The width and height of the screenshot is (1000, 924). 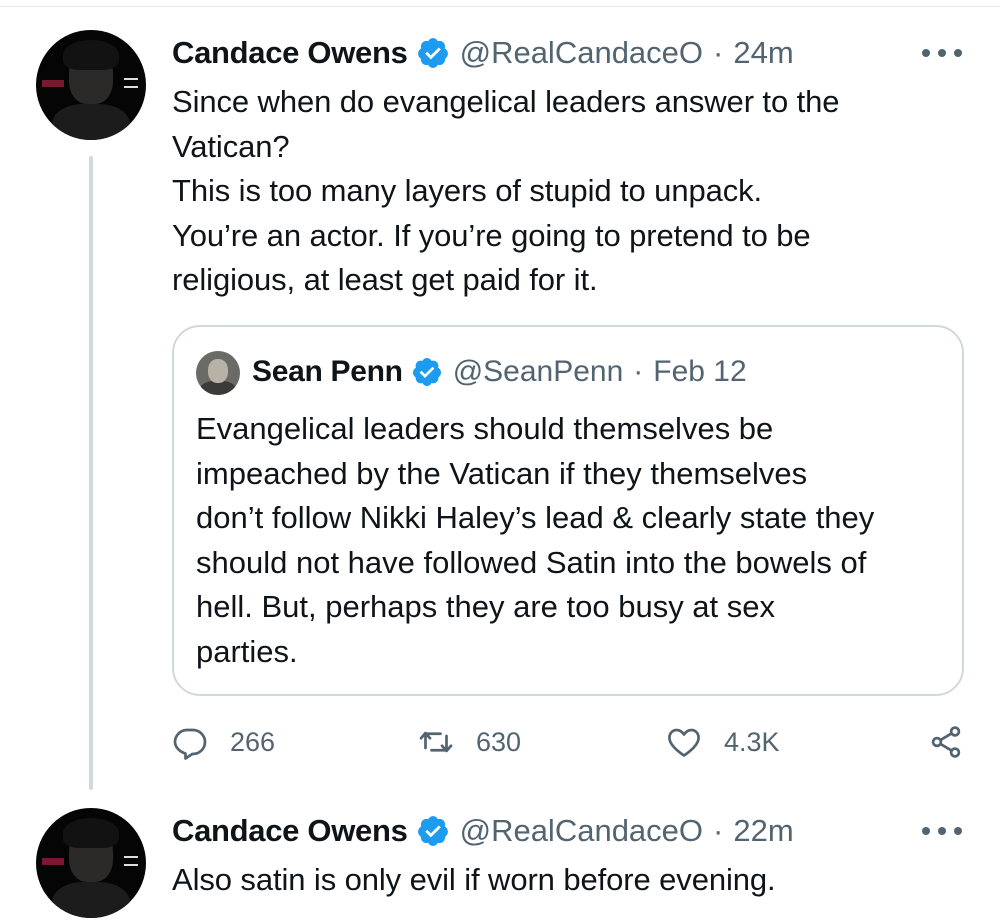 I want to click on retweet-count: 630, so click(x=499, y=741).